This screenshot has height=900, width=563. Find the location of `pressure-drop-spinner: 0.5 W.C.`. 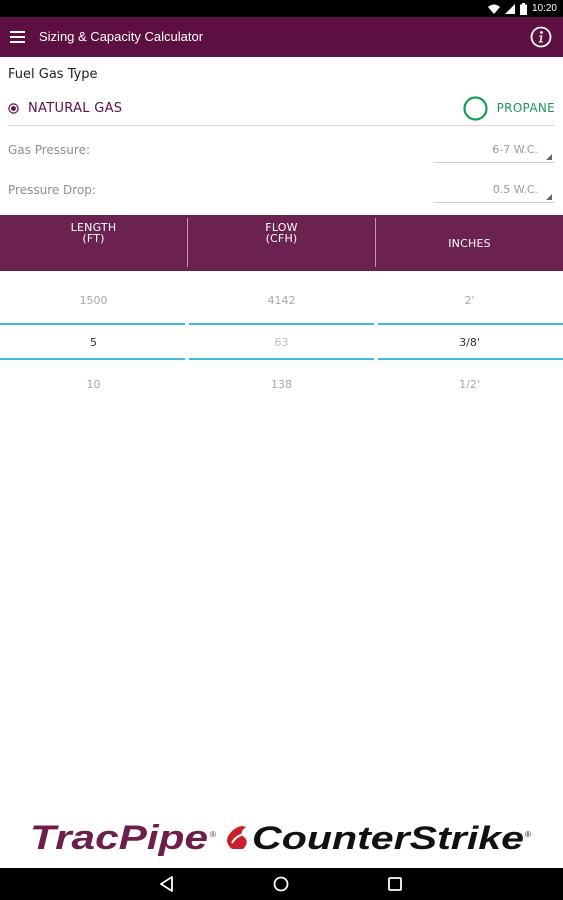

pressure-drop-spinner: 0.5 W.C. is located at coordinates (494, 192).